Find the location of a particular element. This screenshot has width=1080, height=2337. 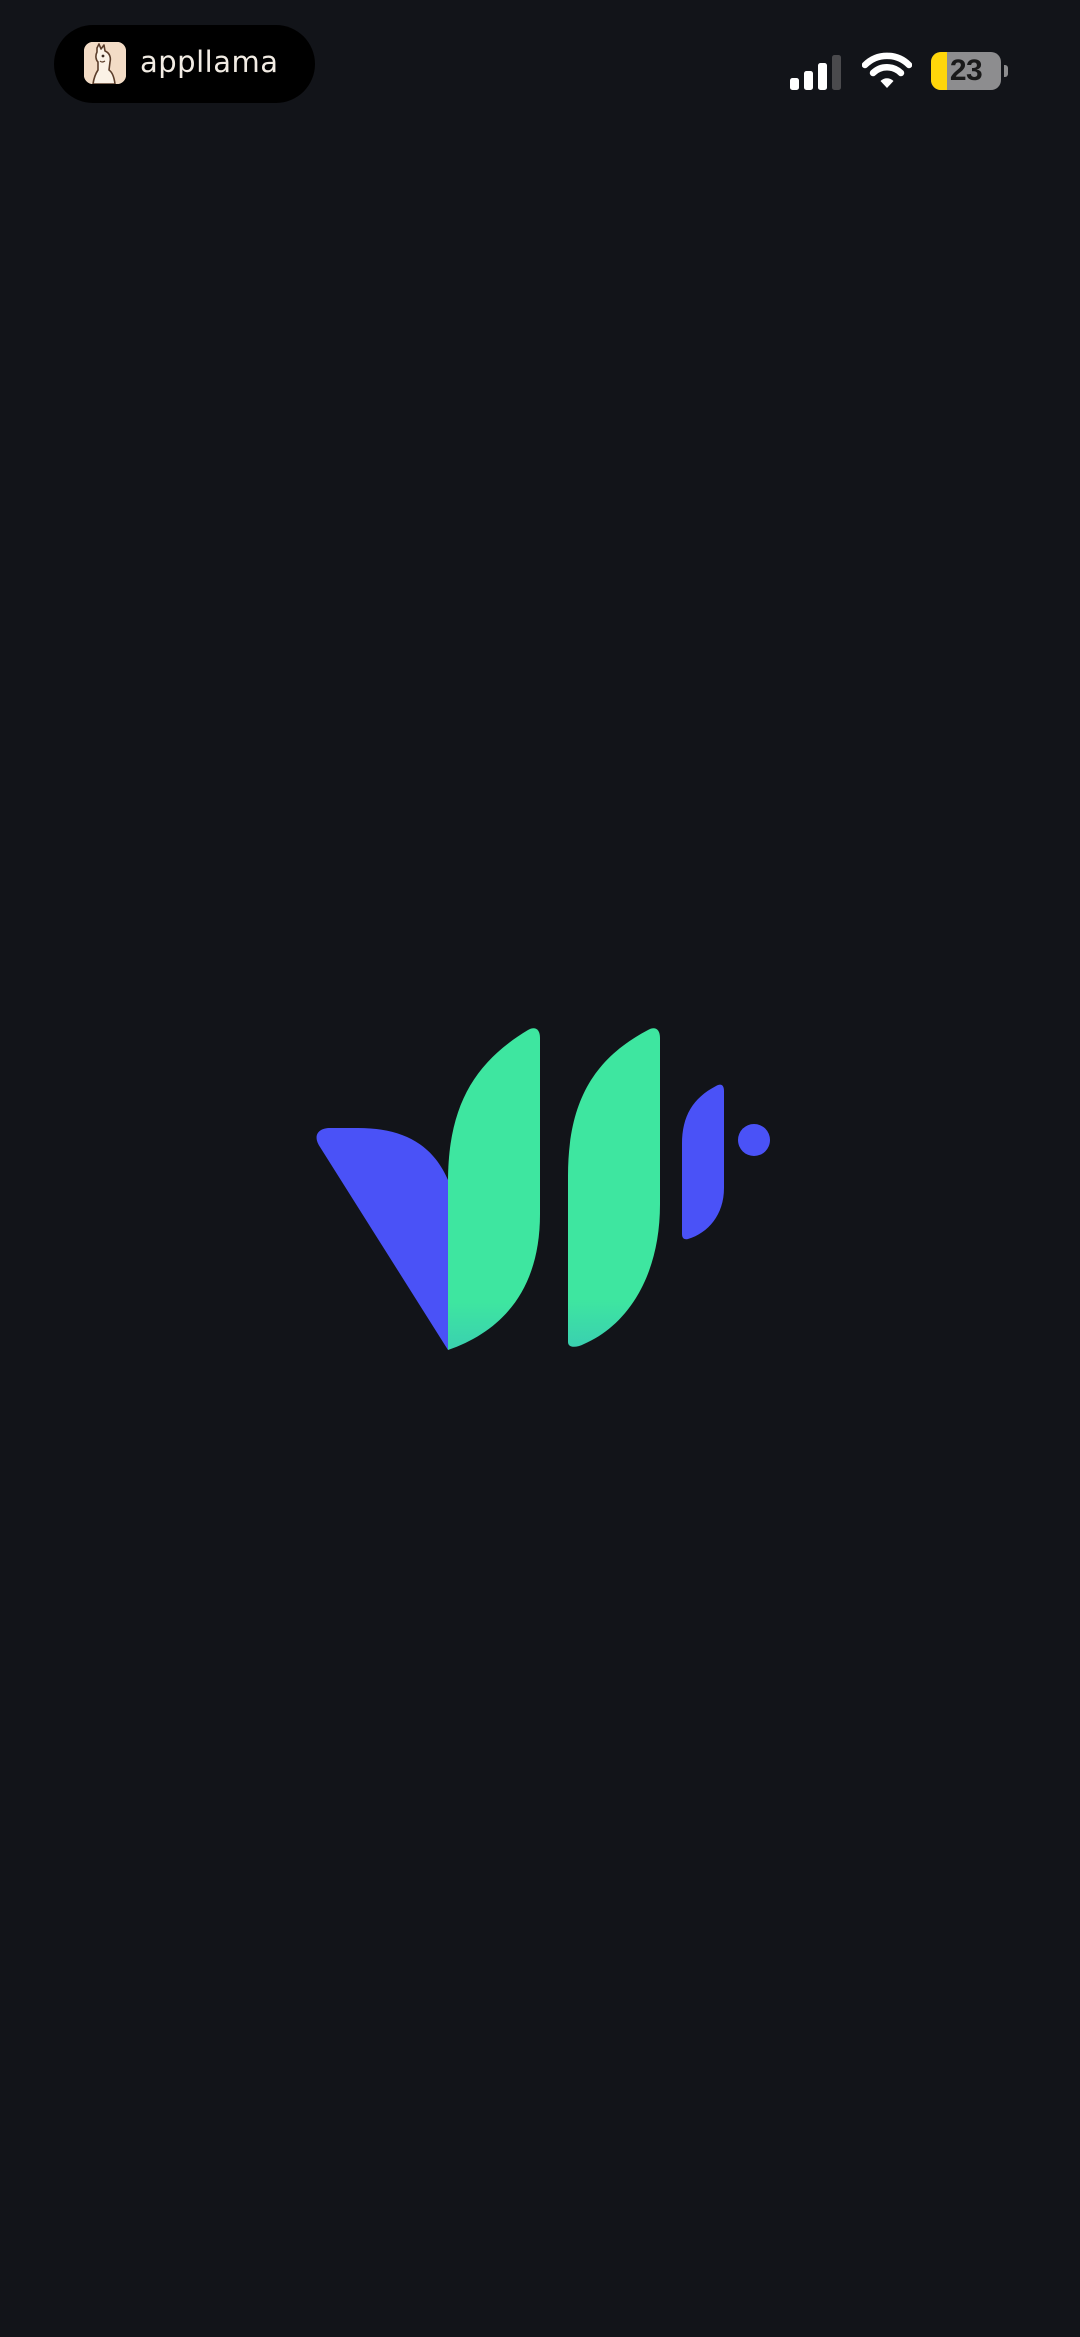

app-logo is located at coordinates (545, 1190).